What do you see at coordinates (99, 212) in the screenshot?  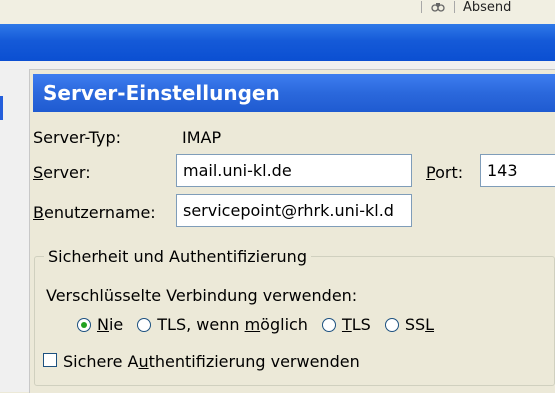 I see `username-label-text: enutzername:` at bounding box center [99, 212].